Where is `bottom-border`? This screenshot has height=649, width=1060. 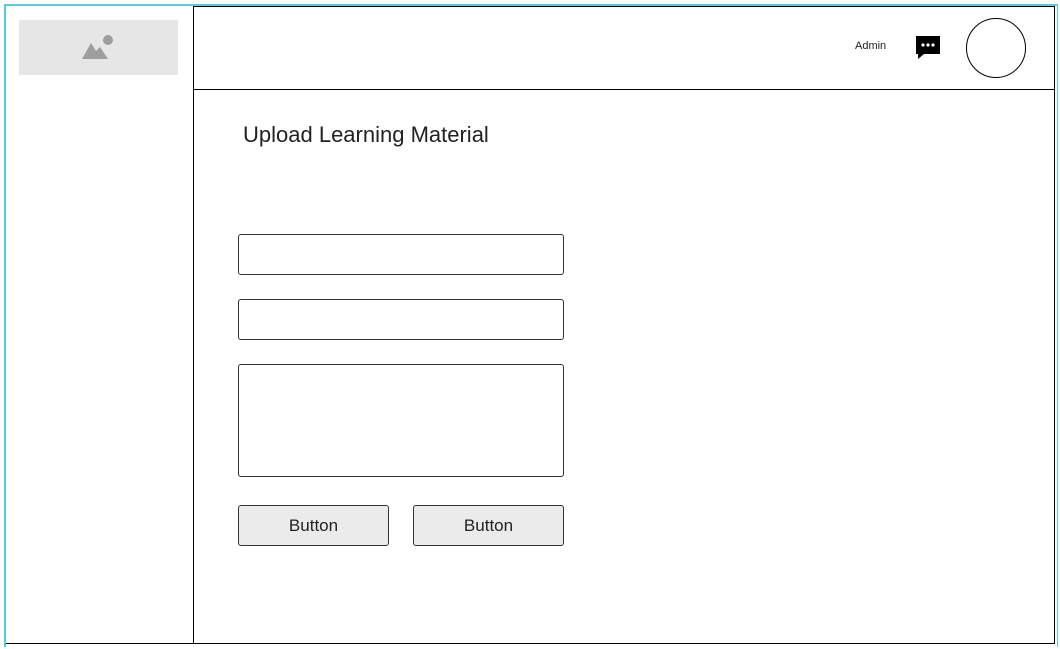 bottom-border is located at coordinates (530, 643).